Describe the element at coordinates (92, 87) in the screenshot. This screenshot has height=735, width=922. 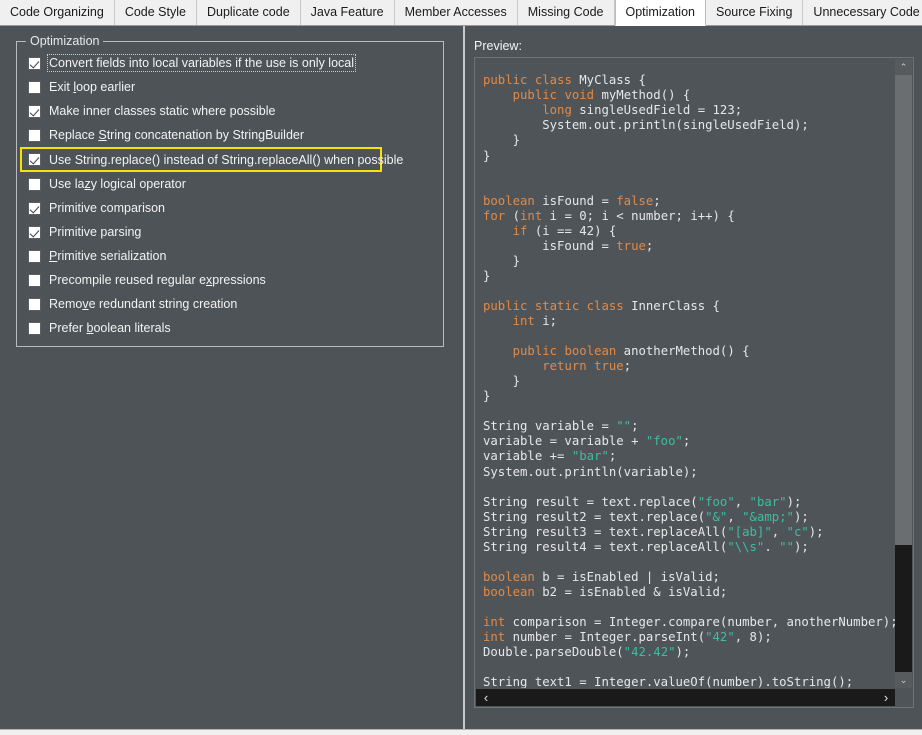
I see `option-label: Exit loop earlier` at that location.